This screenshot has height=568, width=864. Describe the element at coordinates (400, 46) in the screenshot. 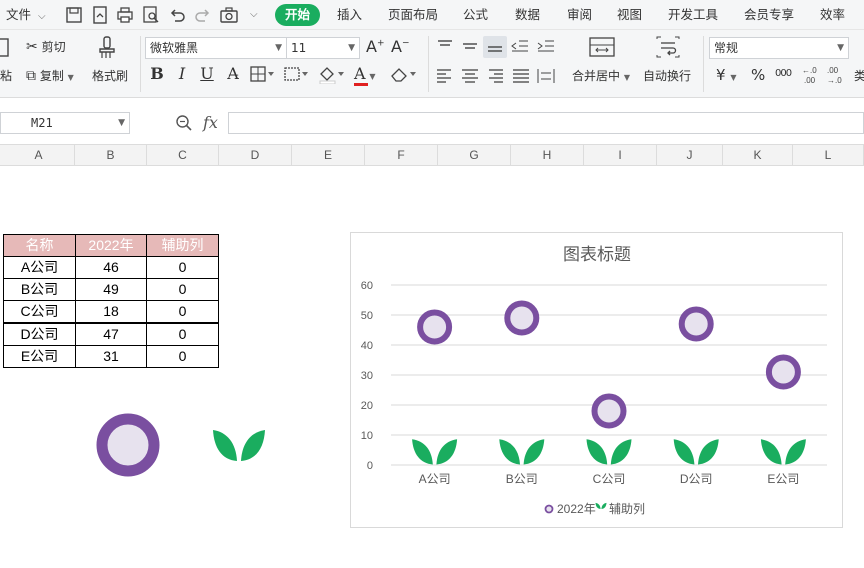

I see `decrease-font-icon: A−` at that location.